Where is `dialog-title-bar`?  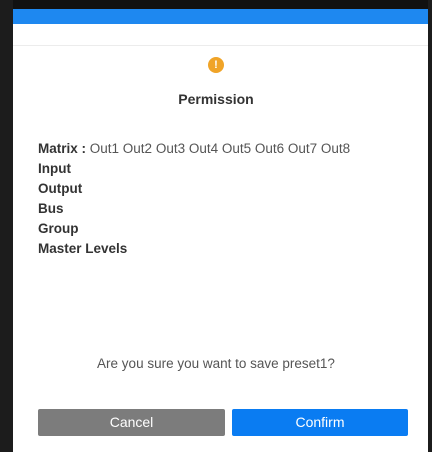
dialog-title-bar is located at coordinates (220, 16).